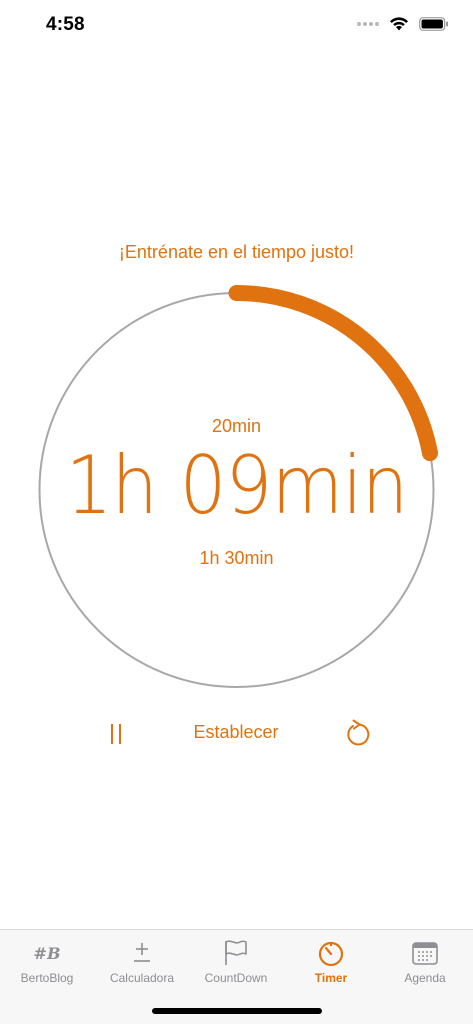  I want to click on tab-timer: Timer, so click(331, 962).